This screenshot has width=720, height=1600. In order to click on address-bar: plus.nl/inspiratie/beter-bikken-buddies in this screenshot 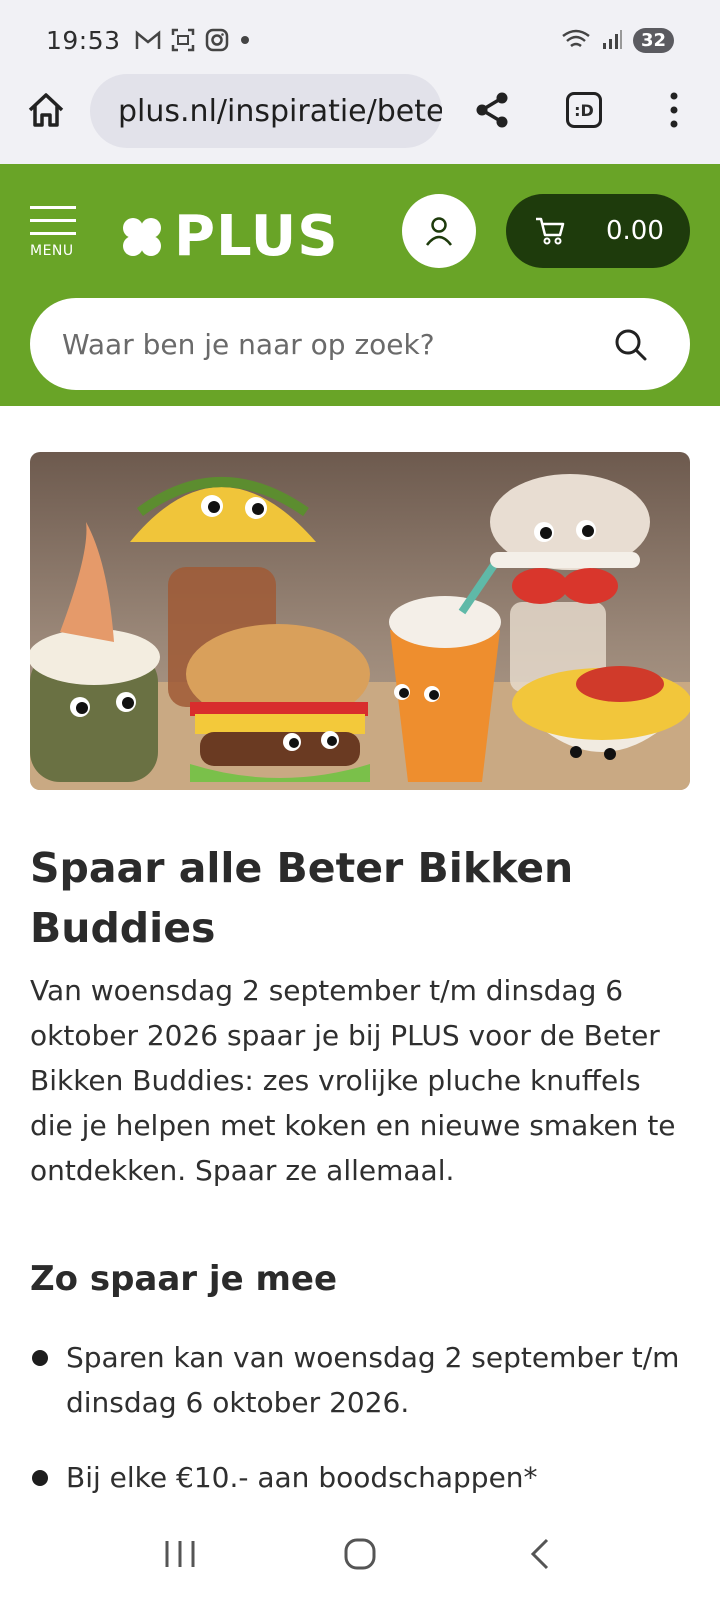, I will do `click(266, 111)`.